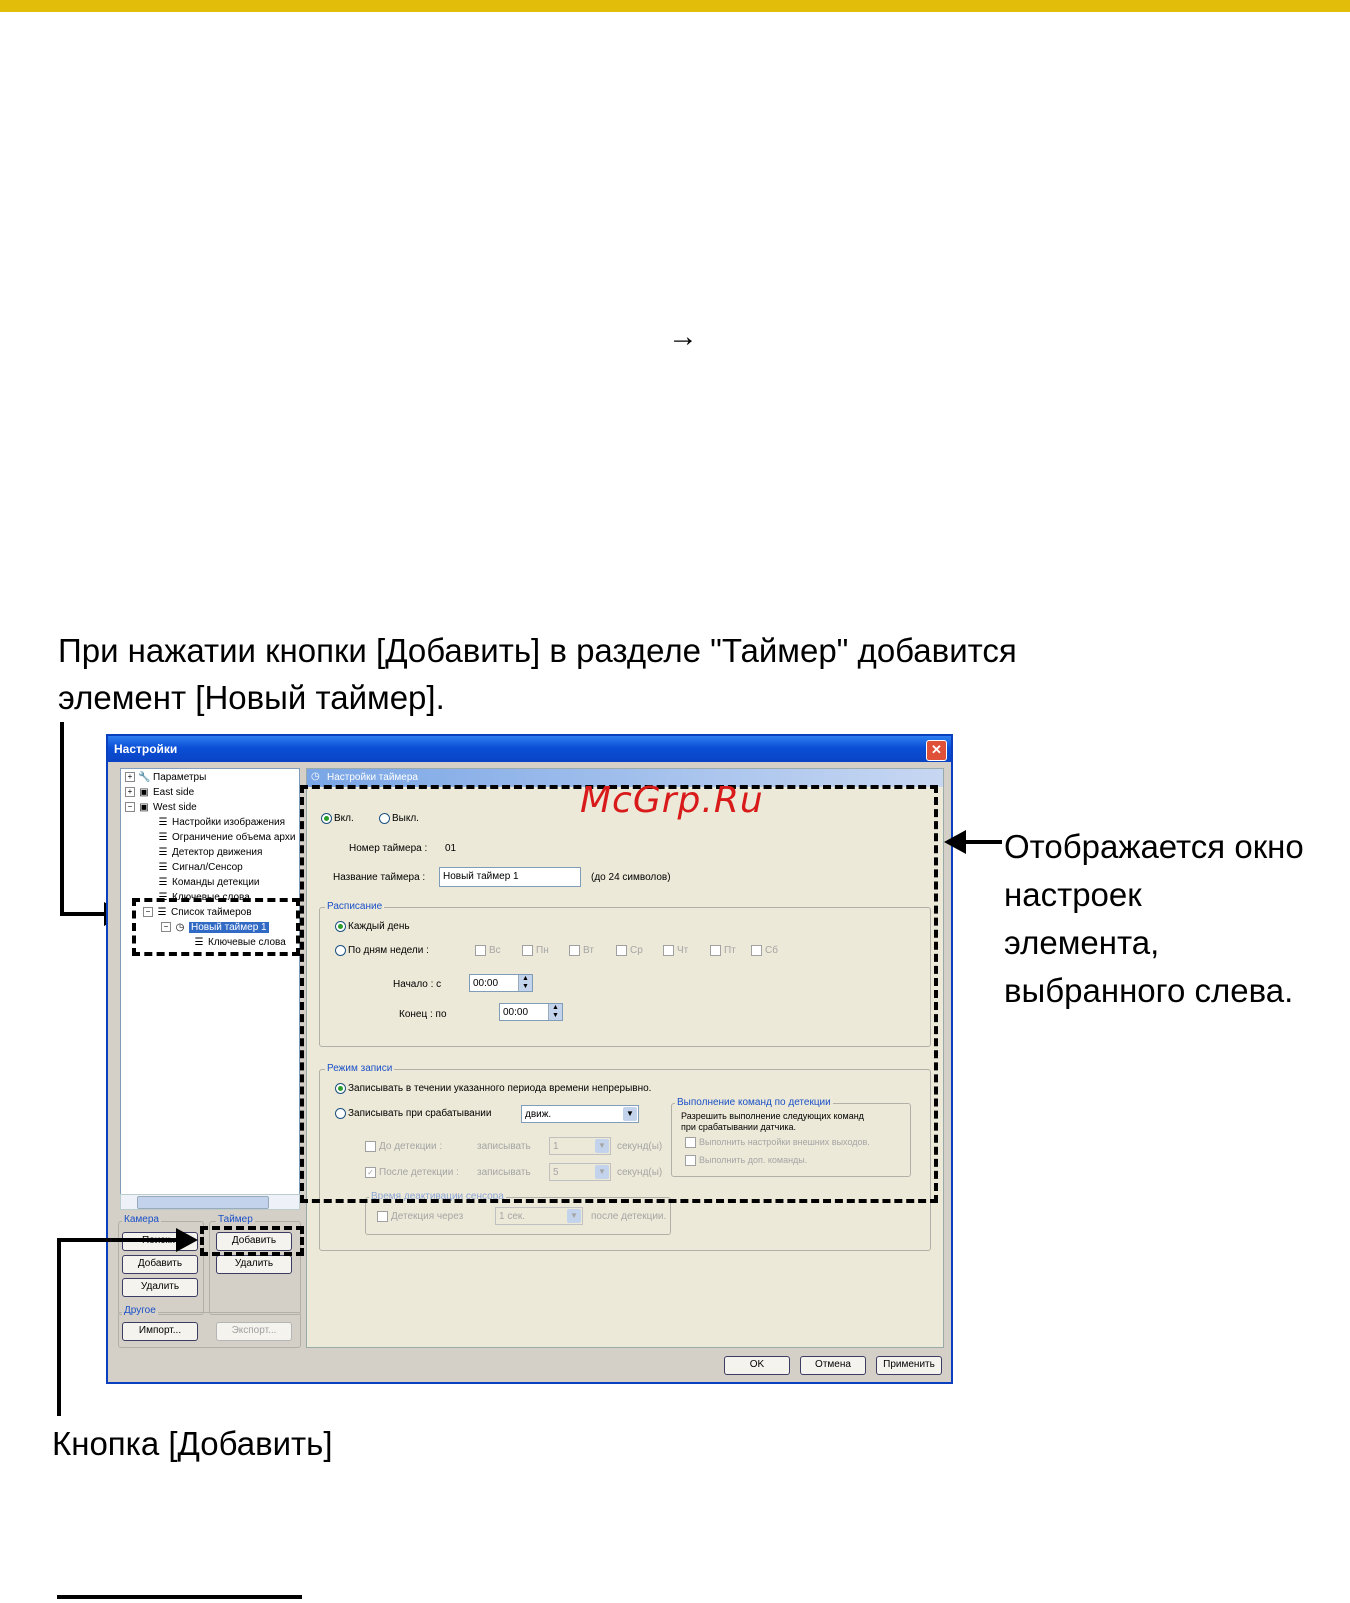 The image size is (1350, 1603). Describe the element at coordinates (160, 1287) in the screenshot. I see `camera-delete-button: Удалить` at that location.